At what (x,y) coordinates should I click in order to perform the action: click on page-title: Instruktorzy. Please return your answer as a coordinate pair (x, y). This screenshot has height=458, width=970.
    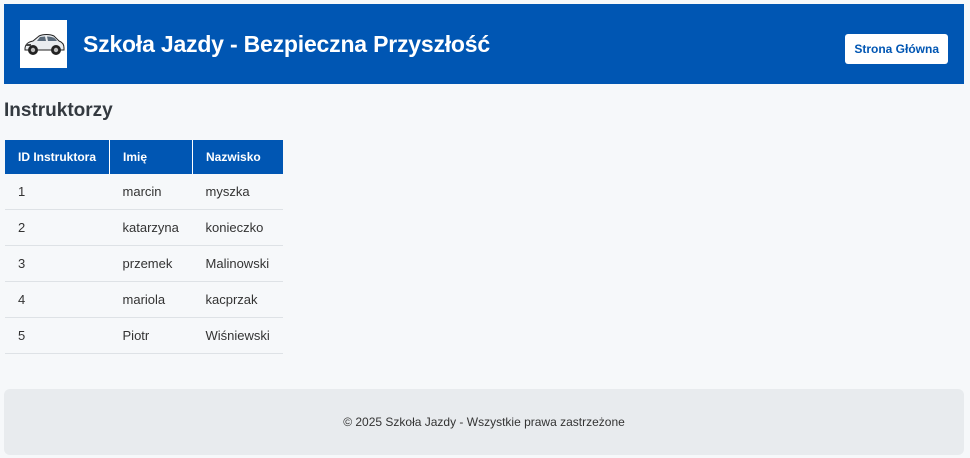
    Looking at the image, I should click on (58, 110).